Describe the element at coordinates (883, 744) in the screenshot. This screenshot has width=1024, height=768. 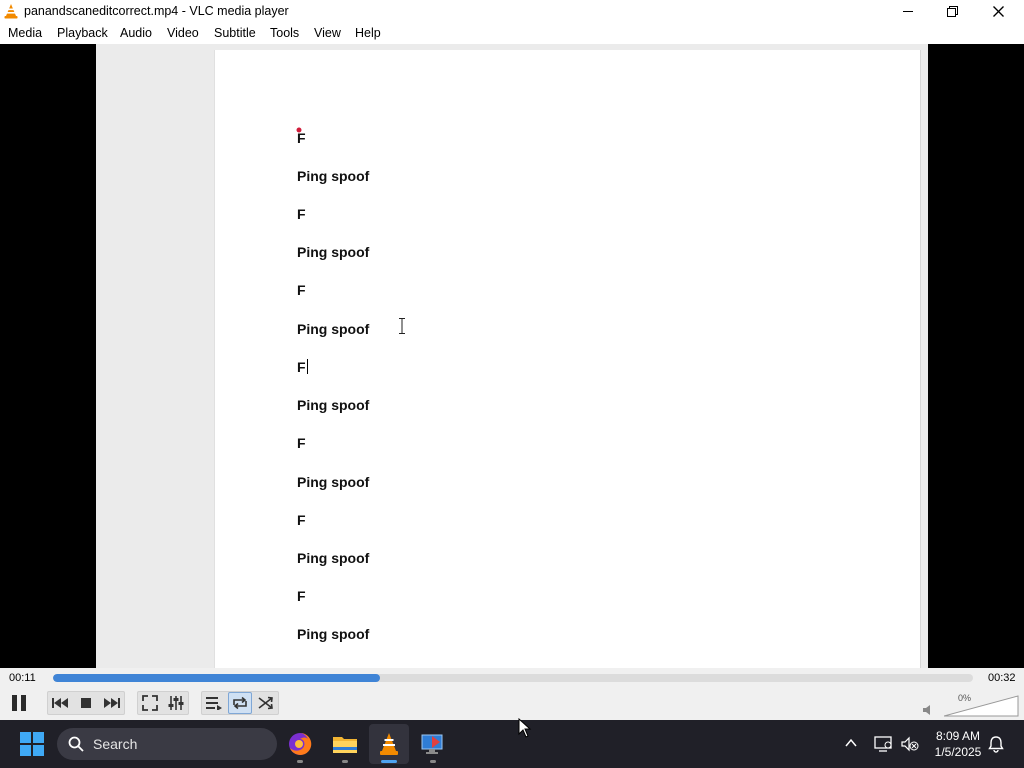
I see `network-icon` at that location.